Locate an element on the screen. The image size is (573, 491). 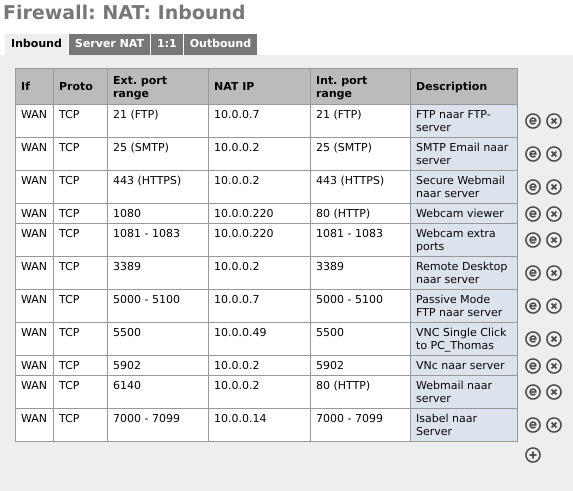
column-header: Ext. port range is located at coordinates (140, 87).